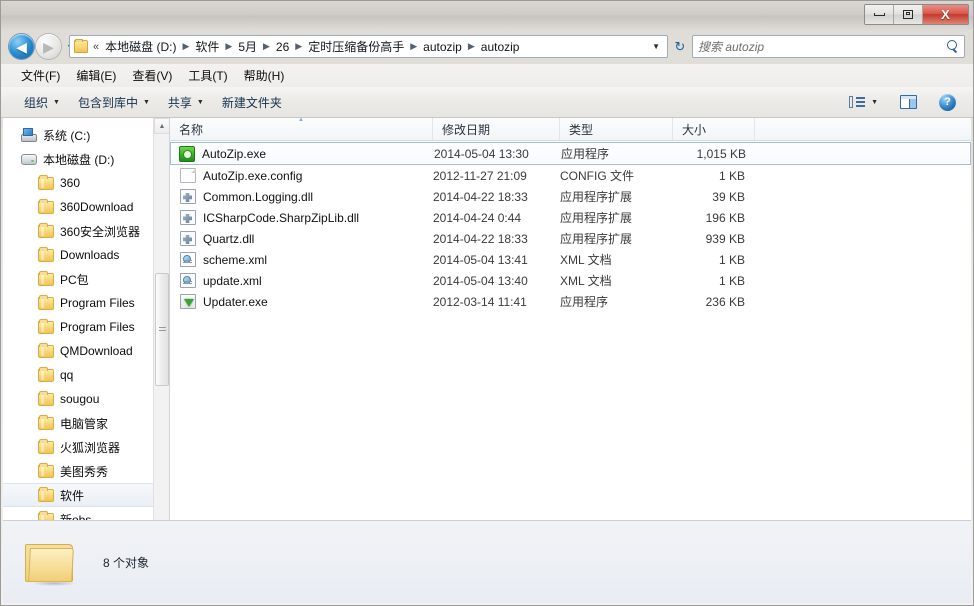 Image resolution: width=974 pixels, height=606 pixels. I want to click on folder-preview-icon, so click(51, 563).